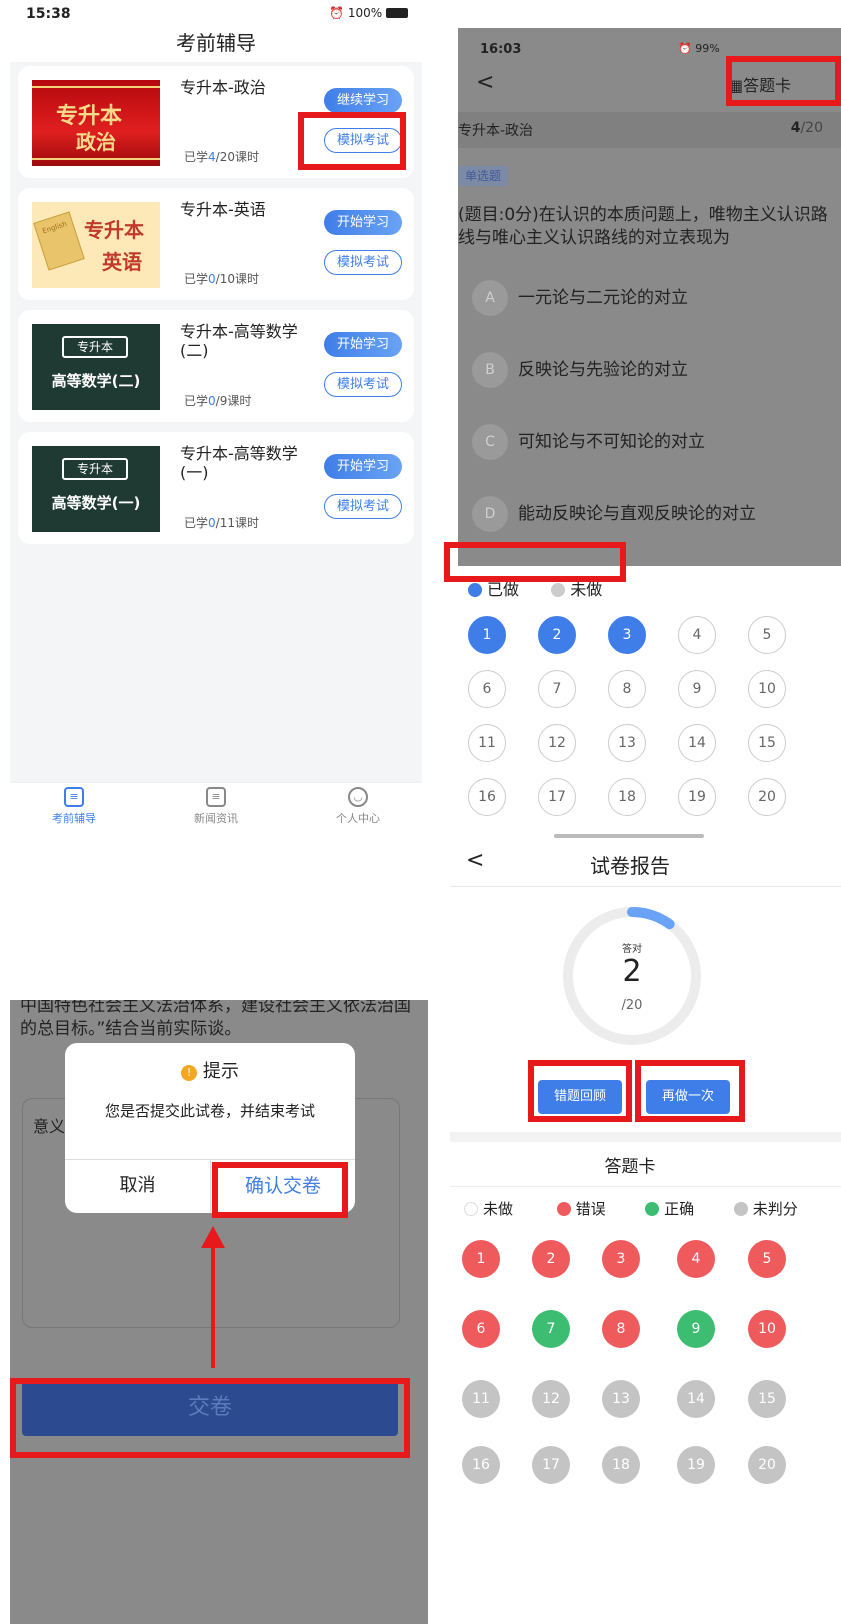  What do you see at coordinates (221, 279) in the screenshot?
I see `course-progress: 已学0/10课时` at bounding box center [221, 279].